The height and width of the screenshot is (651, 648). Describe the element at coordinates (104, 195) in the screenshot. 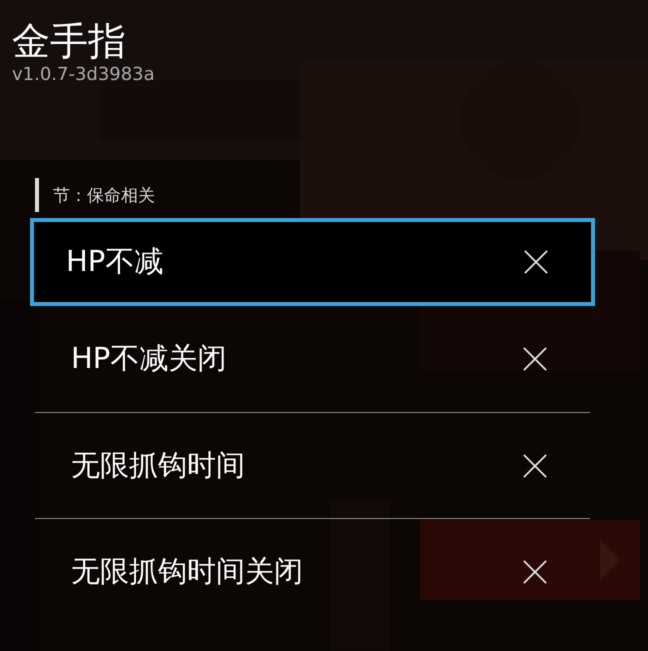

I see `section-heading: 节：保命相关` at that location.